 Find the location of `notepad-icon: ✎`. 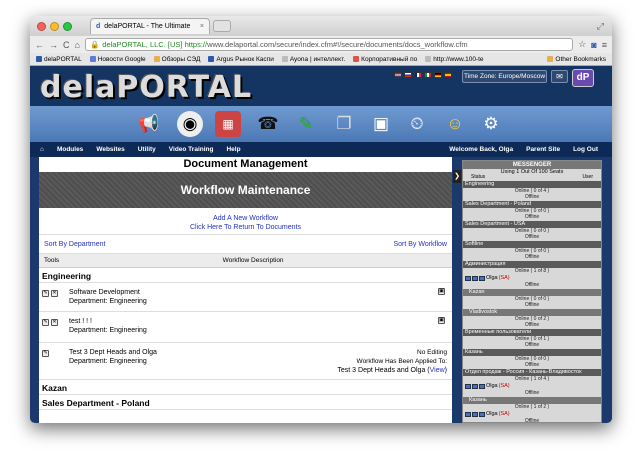

notepad-icon: ✎ is located at coordinates (306, 124).